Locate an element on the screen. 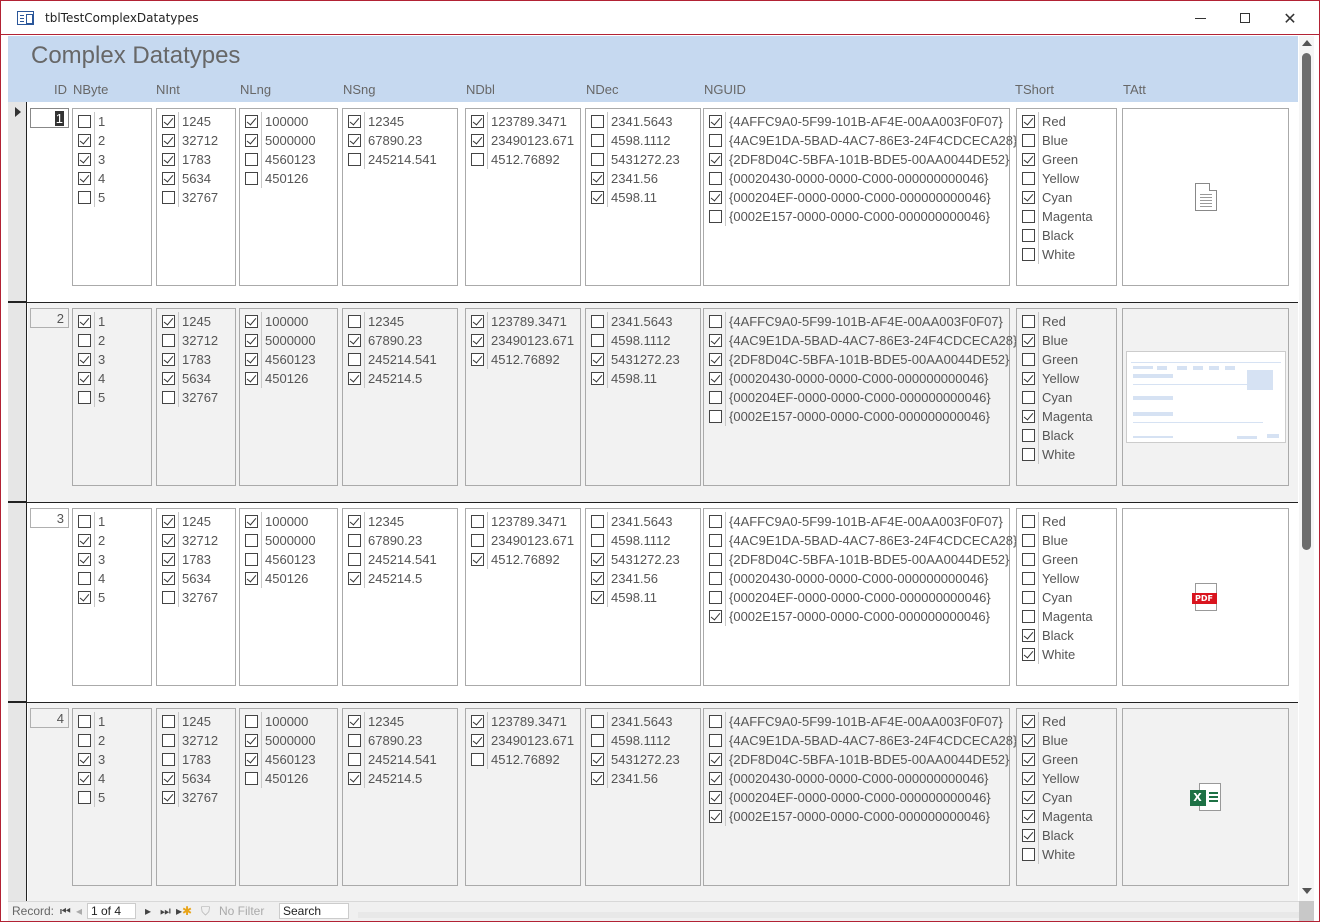 Image resolution: width=1320 pixels, height=922 pixels. nint-option: 1783 is located at coordinates (196, 159).